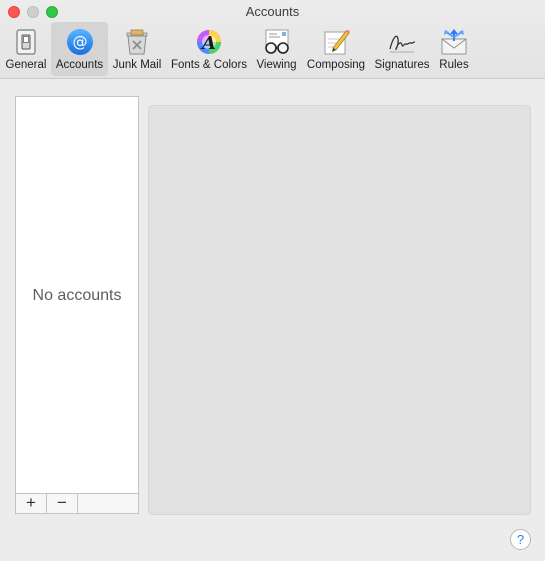 The height and width of the screenshot is (561, 545). I want to click on add-account-button: +, so click(31, 503).